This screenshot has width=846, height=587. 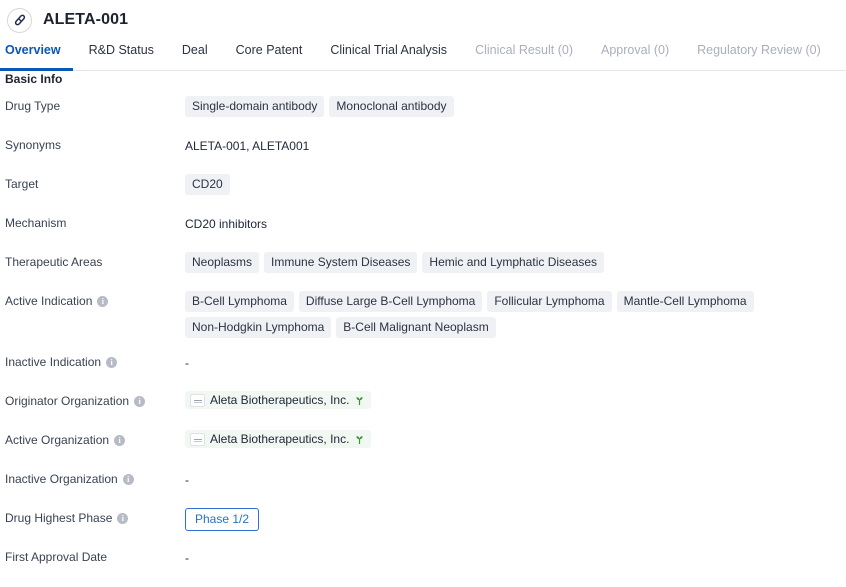 What do you see at coordinates (423, 231) in the screenshot?
I see `row-mechanism: Mechanism CD20 inhibitors` at bounding box center [423, 231].